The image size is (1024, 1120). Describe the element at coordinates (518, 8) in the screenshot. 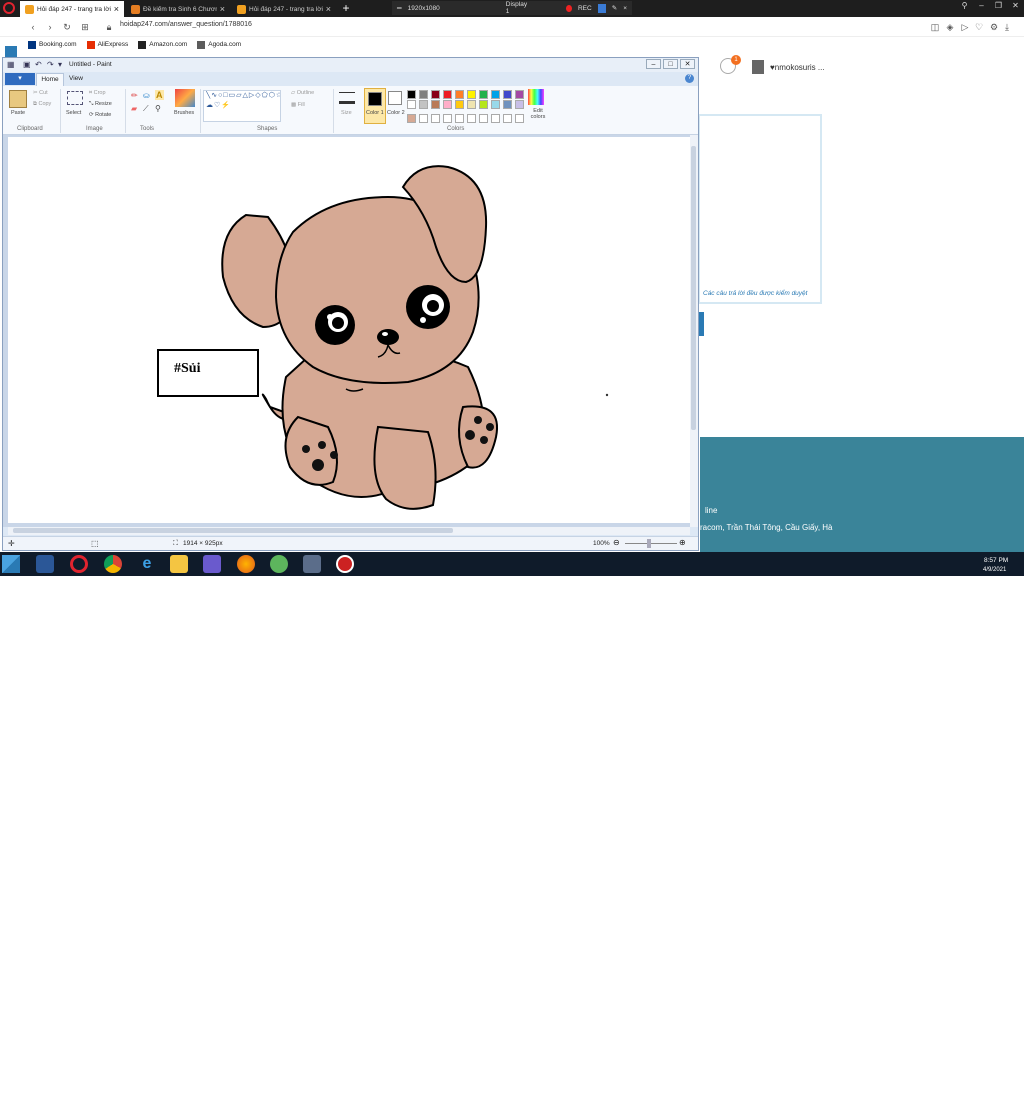

I see `recorder-display: Display 1` at that location.